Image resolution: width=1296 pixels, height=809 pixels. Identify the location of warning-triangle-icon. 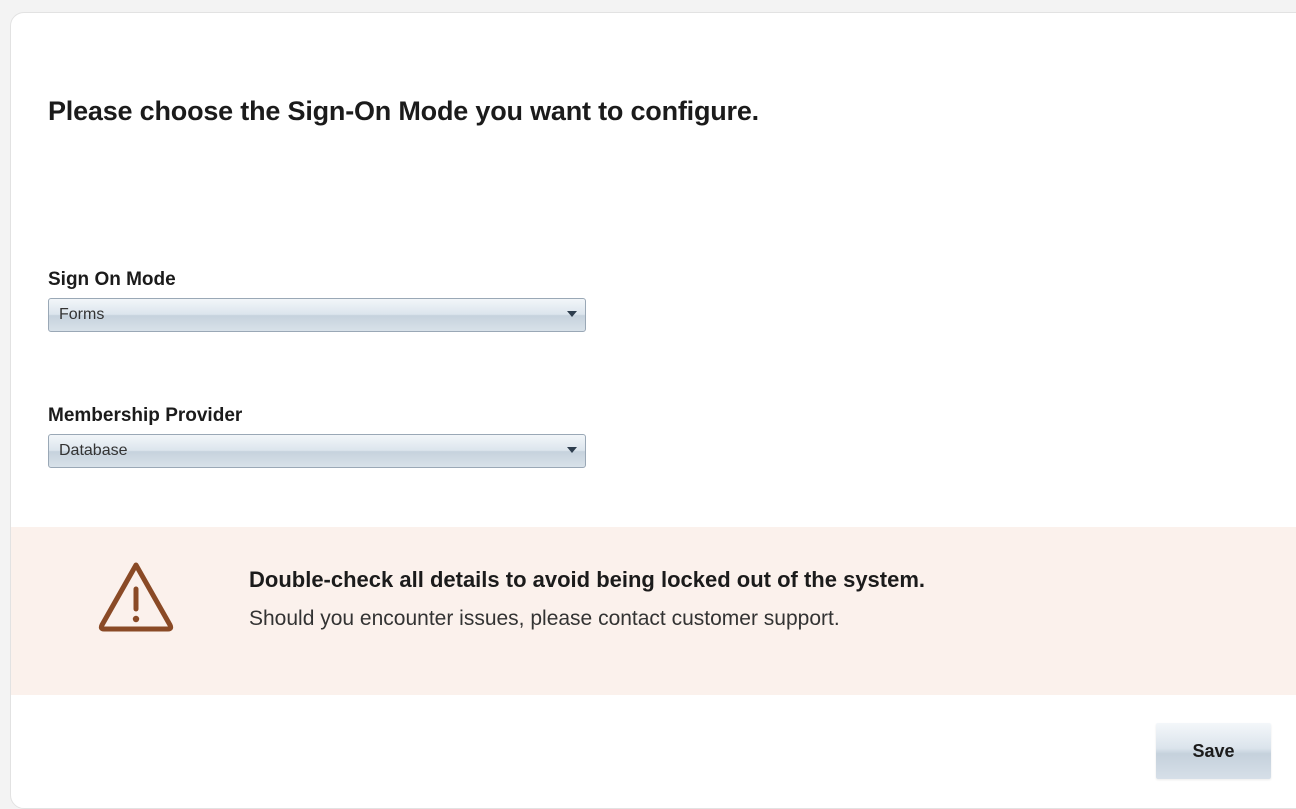
(136, 597).